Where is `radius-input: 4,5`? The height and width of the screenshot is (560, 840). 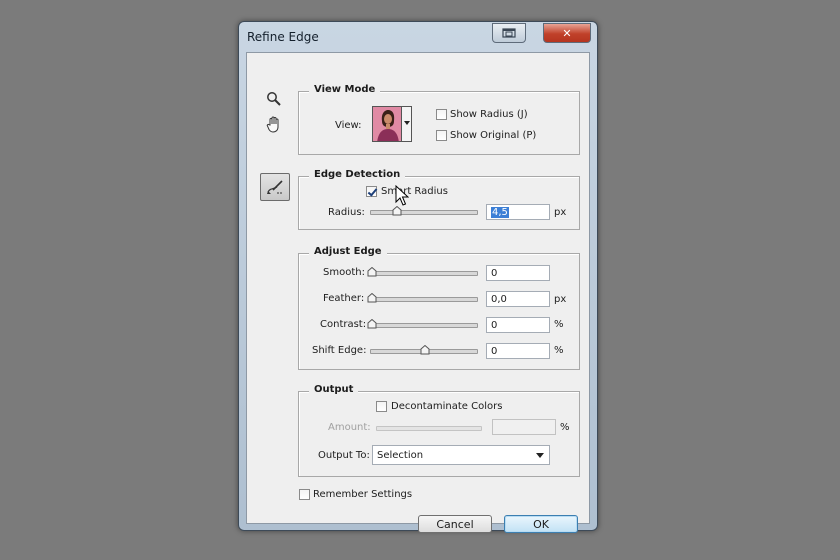 radius-input: 4,5 is located at coordinates (518, 212).